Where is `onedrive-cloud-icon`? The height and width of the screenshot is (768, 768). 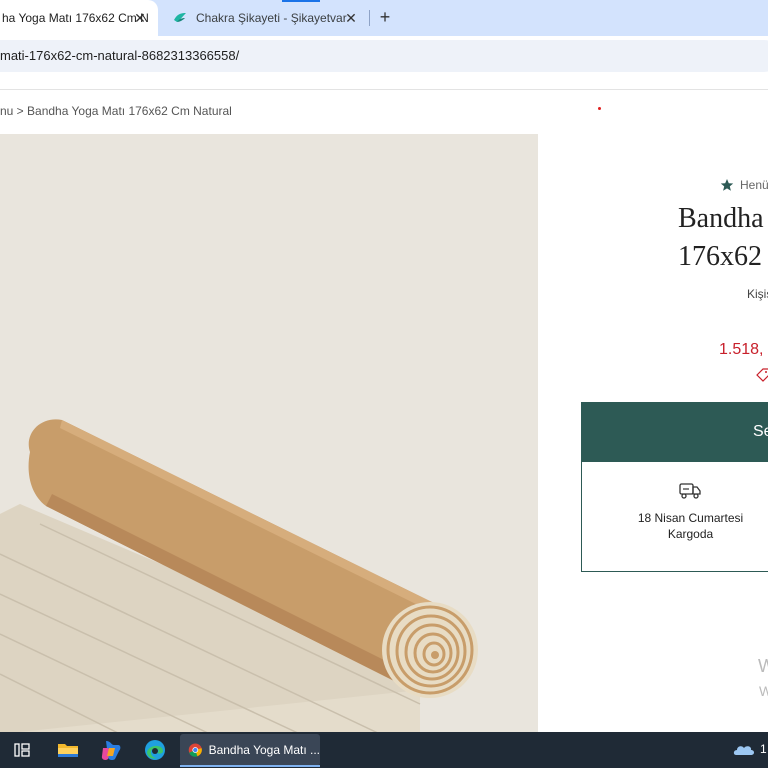
onedrive-cloud-icon is located at coordinates (744, 750).